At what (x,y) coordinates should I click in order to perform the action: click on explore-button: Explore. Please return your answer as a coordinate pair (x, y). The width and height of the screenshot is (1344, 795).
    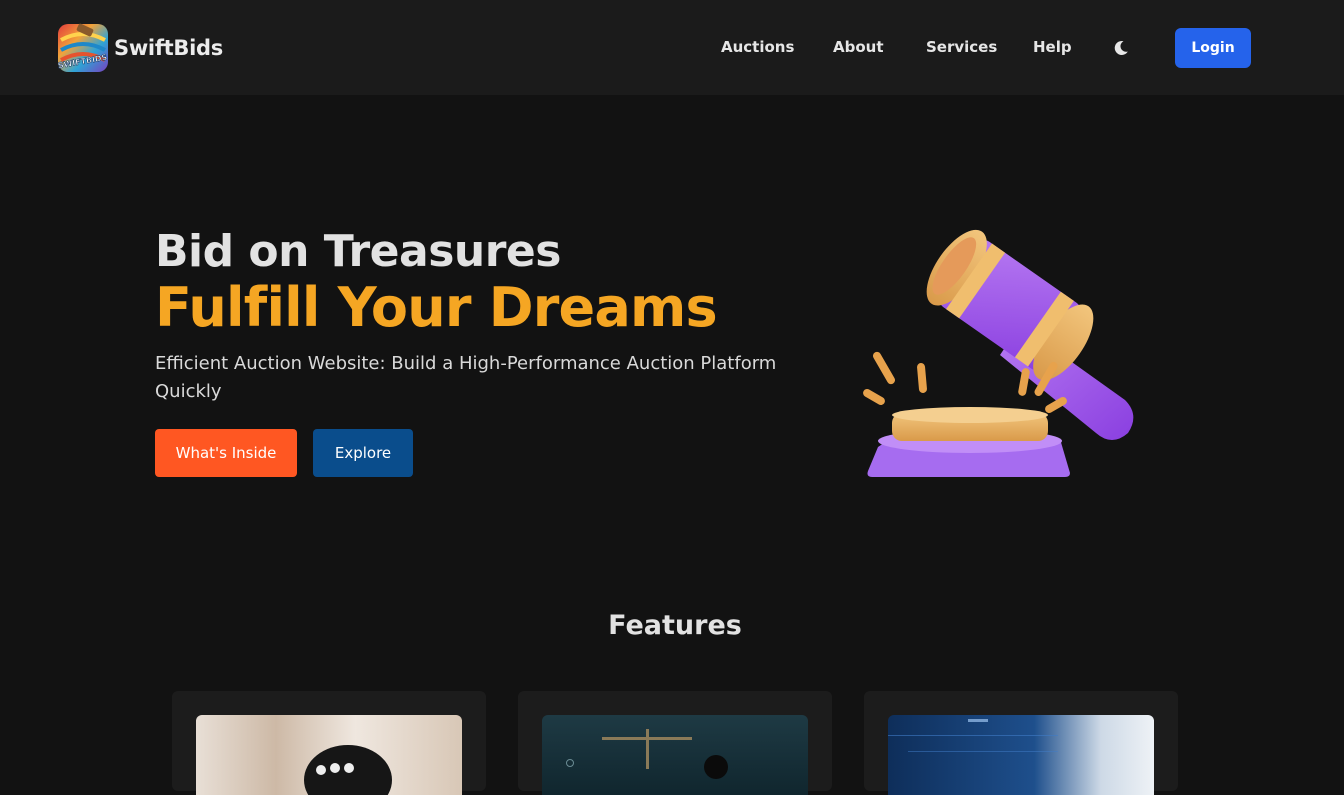
    Looking at the image, I should click on (363, 453).